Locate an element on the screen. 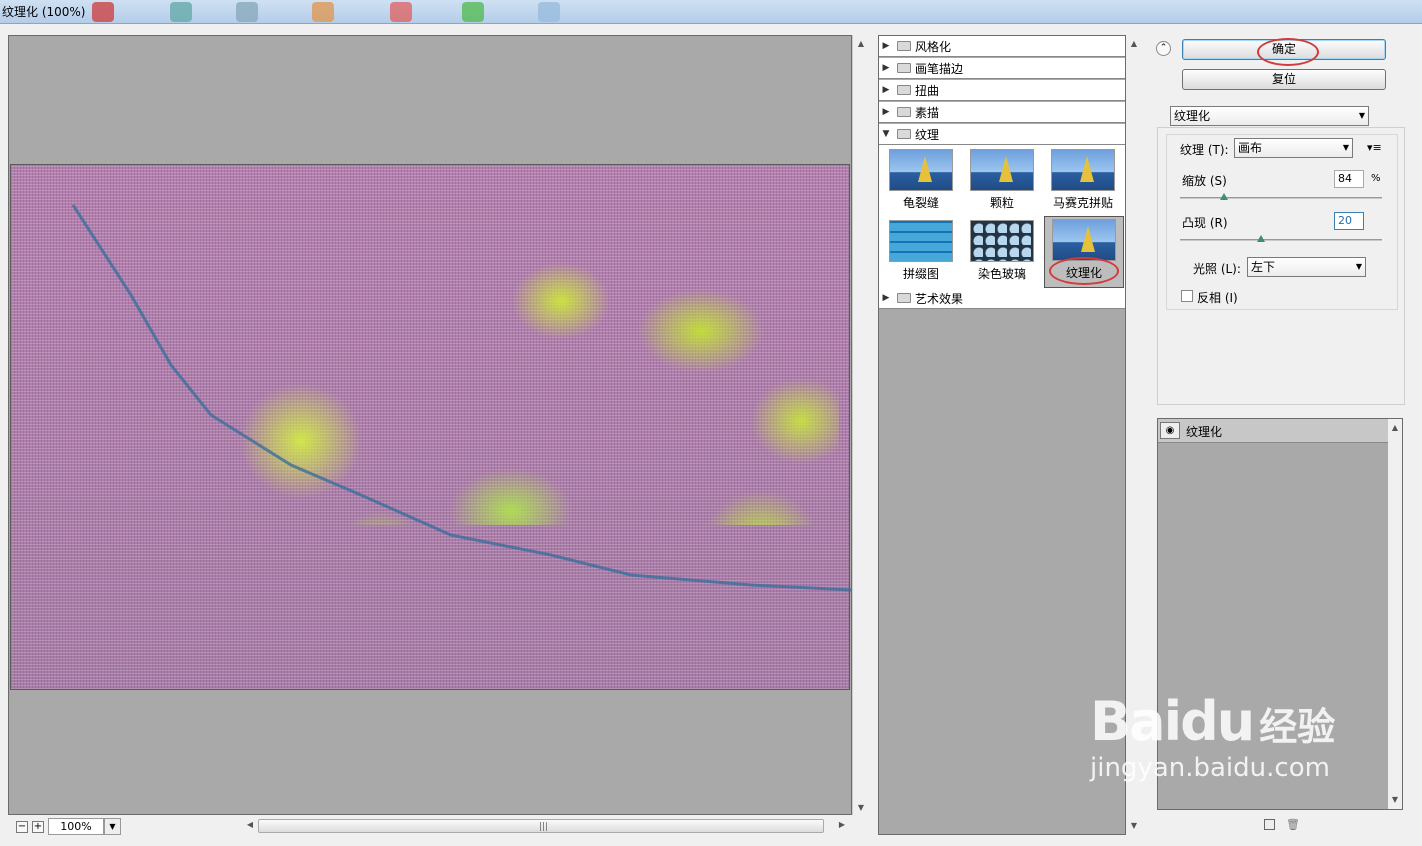 Image resolution: width=1422 pixels, height=846 pixels. category-stylize: ▶ 风格化 is located at coordinates (1002, 46).